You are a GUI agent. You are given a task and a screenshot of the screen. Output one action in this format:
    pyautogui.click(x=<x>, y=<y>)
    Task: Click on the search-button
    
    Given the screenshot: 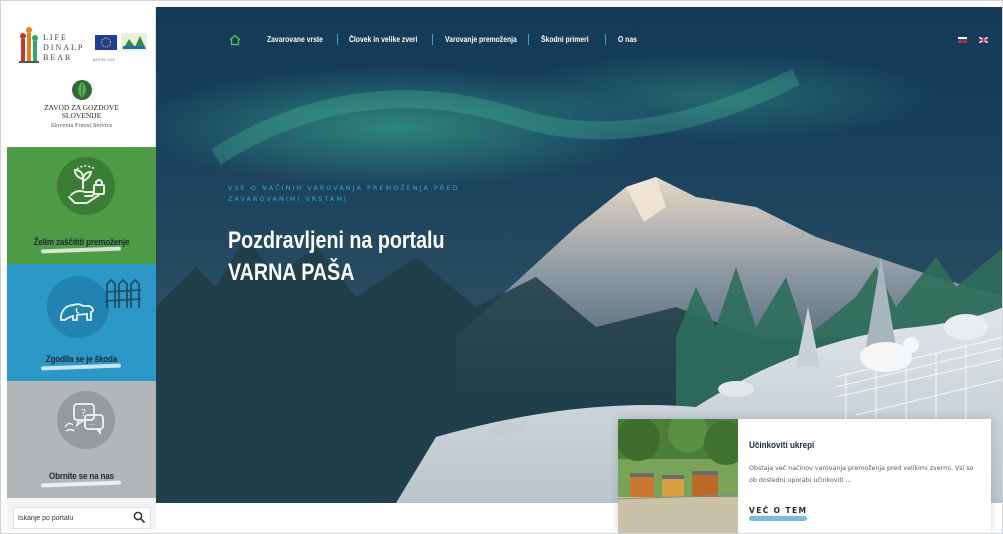 What is the action you would take?
    pyautogui.click(x=138, y=518)
    